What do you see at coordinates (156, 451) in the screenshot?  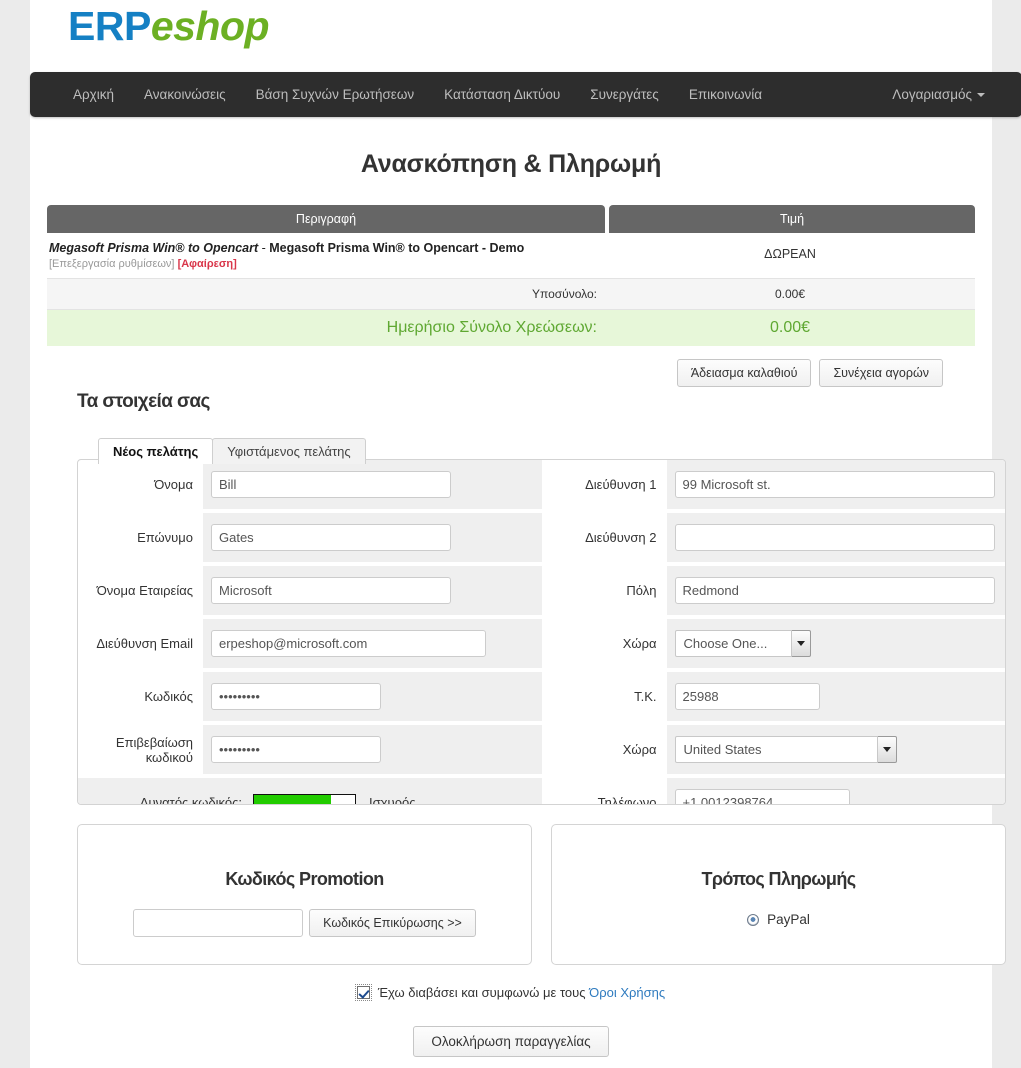 I see `tab-new-customer: Νέος πελάτης` at bounding box center [156, 451].